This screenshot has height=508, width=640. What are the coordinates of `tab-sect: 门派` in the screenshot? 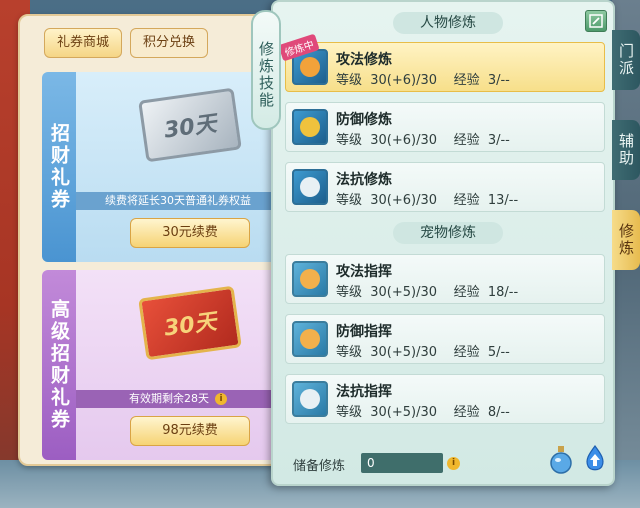 It's located at (626, 60).